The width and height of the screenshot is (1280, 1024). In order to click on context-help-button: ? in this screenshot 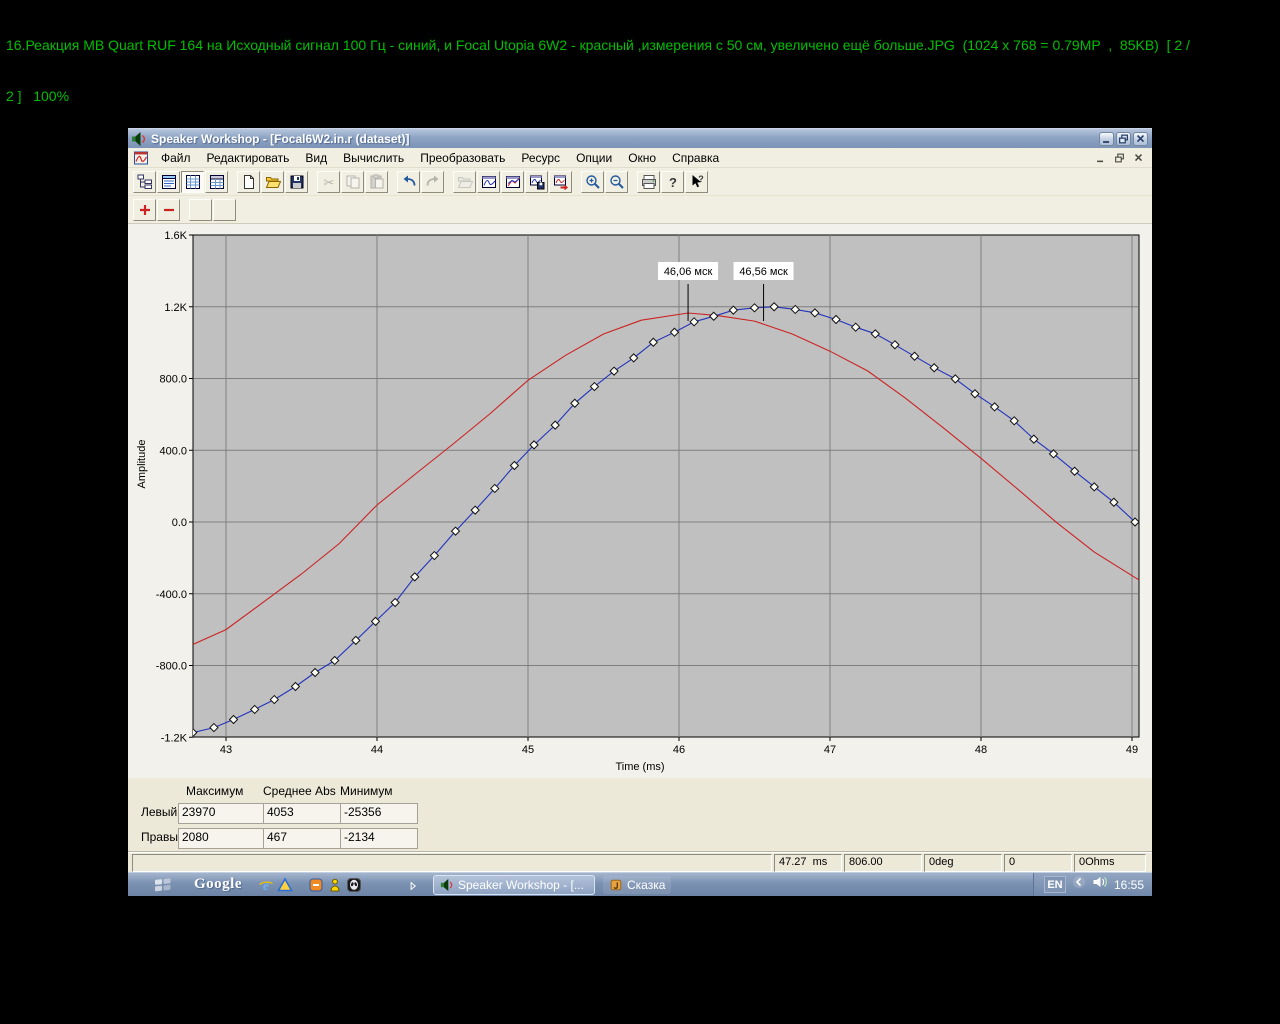, I will do `click(696, 181)`.